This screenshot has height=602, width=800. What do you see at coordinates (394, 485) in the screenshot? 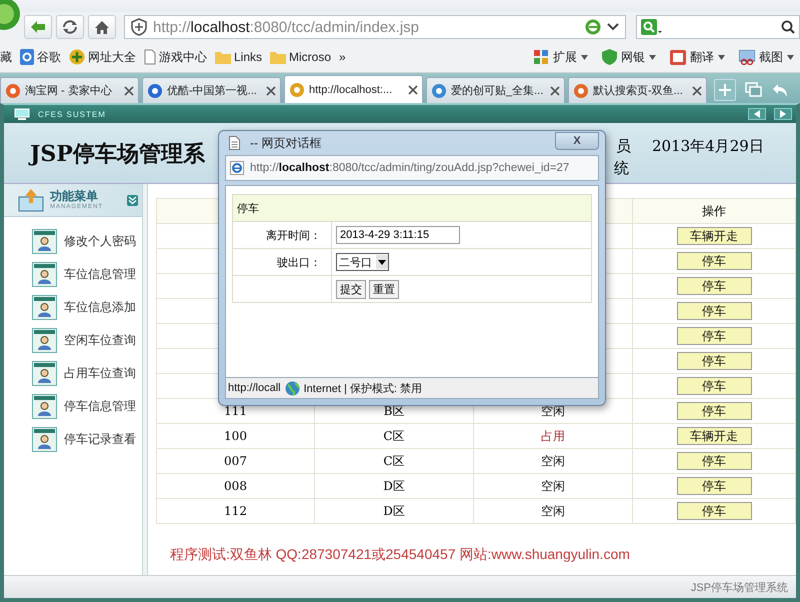
I see `table-cell: D区` at bounding box center [394, 485].